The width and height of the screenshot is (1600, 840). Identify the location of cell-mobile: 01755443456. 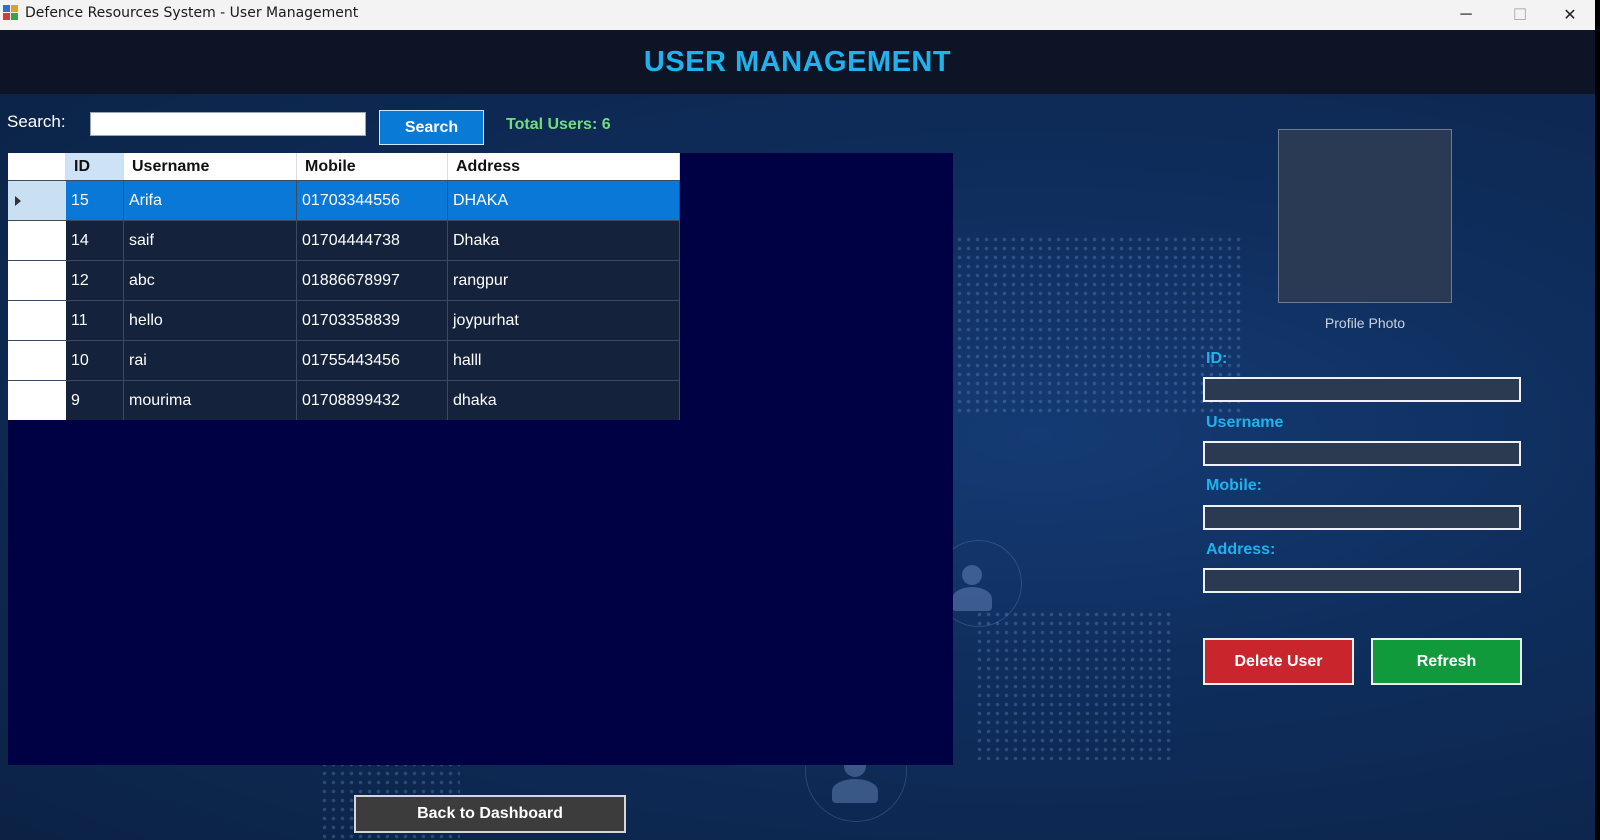
(372, 360).